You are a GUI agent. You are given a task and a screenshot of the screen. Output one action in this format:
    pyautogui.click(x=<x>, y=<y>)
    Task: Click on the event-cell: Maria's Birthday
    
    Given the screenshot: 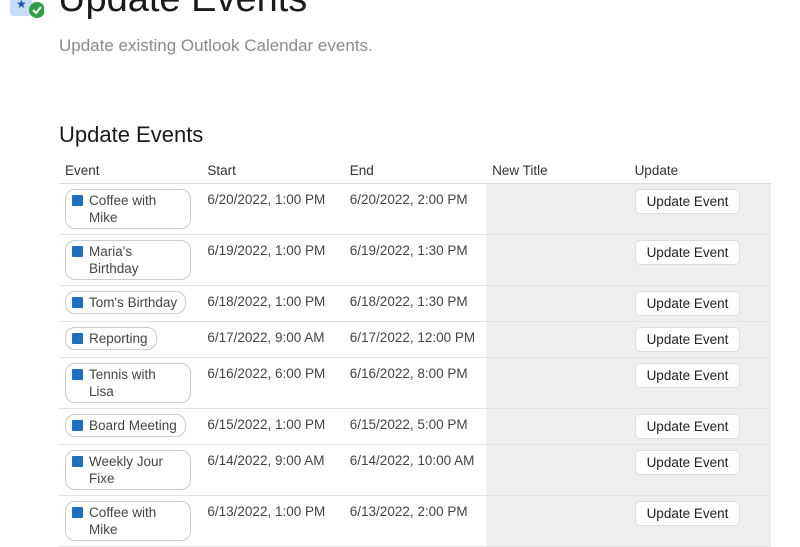 What is the action you would take?
    pyautogui.click(x=130, y=260)
    